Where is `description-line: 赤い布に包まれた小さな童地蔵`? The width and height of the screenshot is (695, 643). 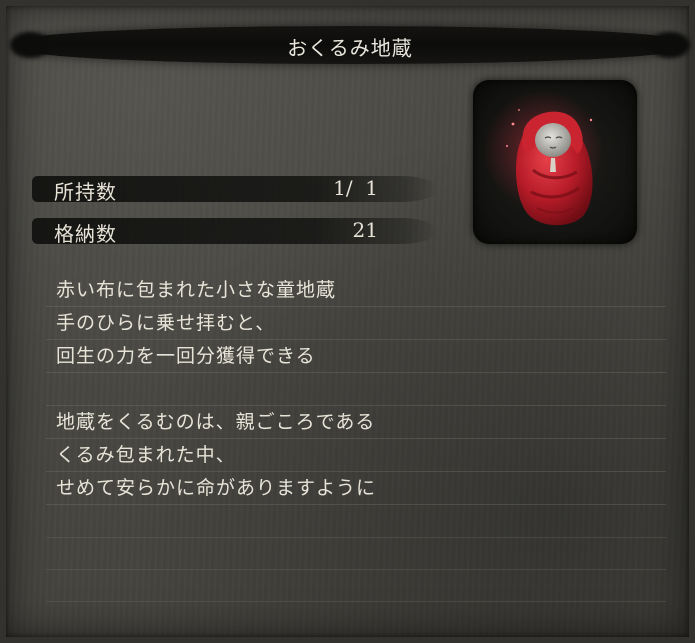
description-line: 赤い布に包まれた小さな童地蔵 is located at coordinates (356, 290).